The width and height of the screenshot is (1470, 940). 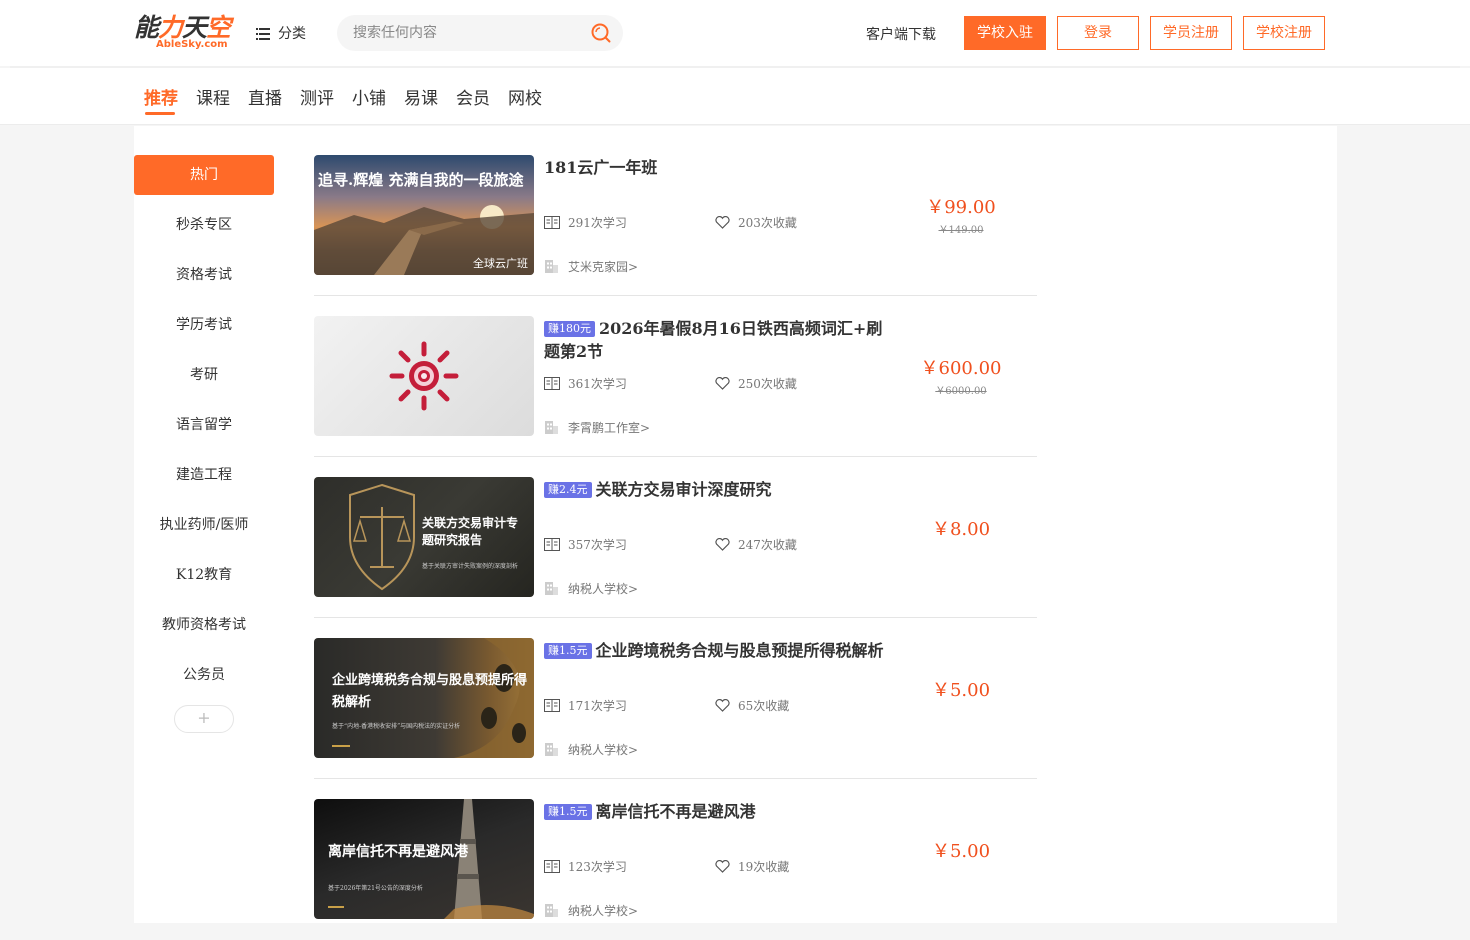 I want to click on school-name: 艾米克家园>, so click(x=603, y=267).